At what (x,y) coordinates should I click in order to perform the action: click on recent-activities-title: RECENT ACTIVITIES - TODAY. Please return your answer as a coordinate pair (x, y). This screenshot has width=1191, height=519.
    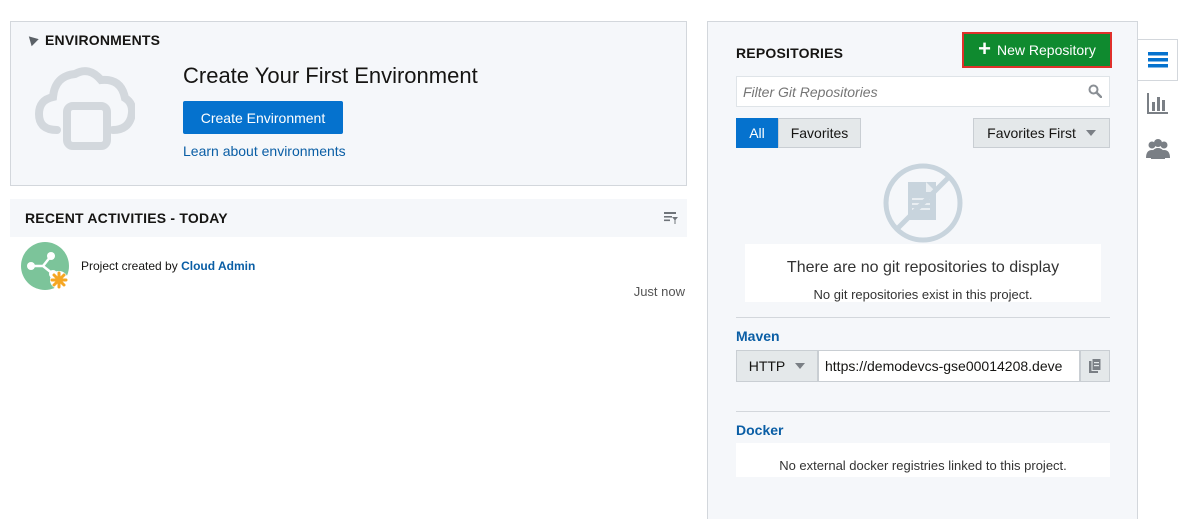
    Looking at the image, I should click on (126, 218).